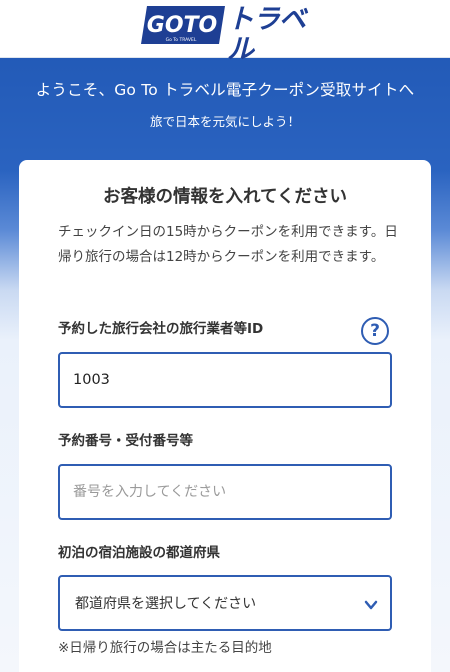 The width and height of the screenshot is (450, 672). I want to click on day-trip-note: ※日帰り旅行の場合は主たる目的地, so click(165, 648).